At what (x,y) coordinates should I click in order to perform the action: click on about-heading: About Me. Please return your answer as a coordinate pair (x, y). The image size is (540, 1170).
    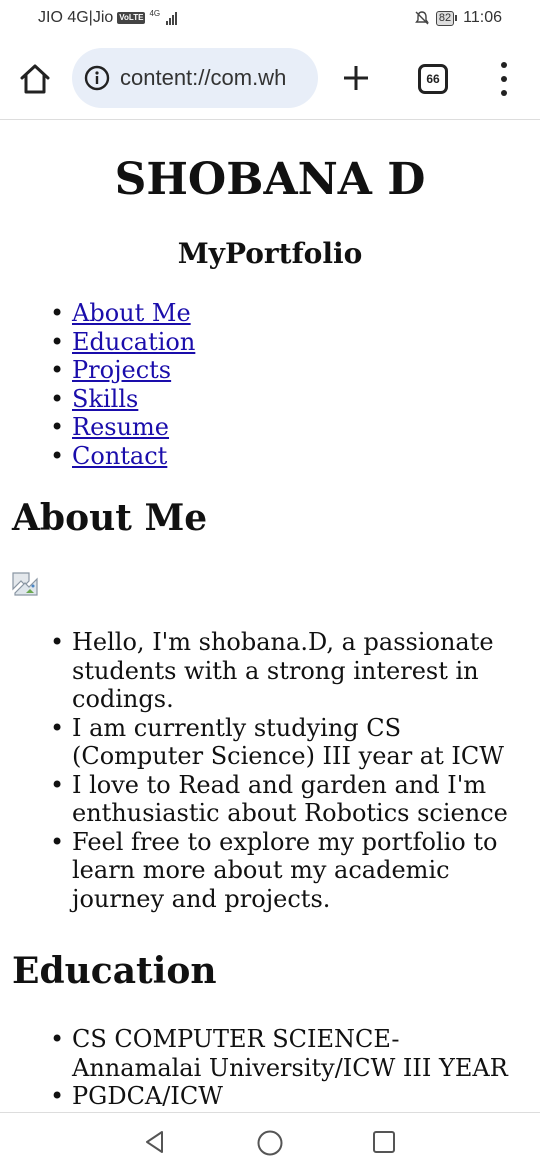
    Looking at the image, I should click on (110, 518).